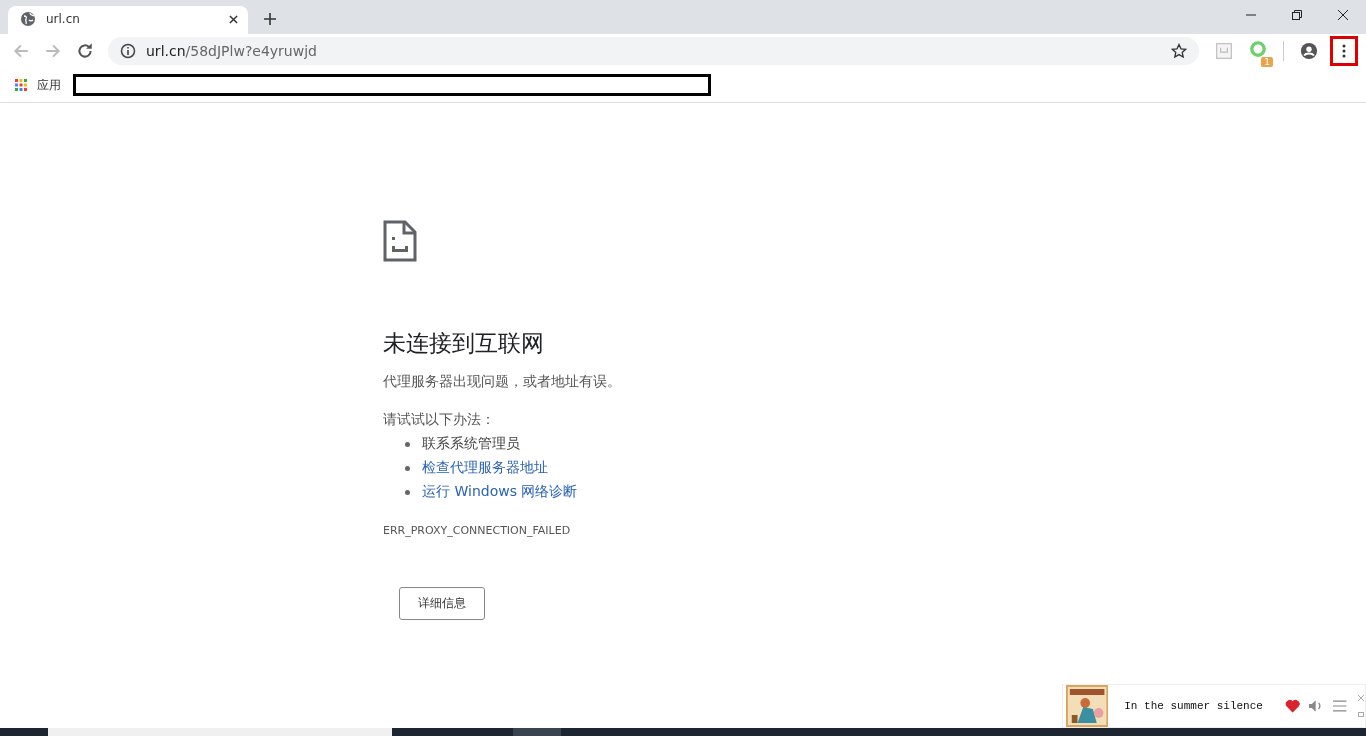 The height and width of the screenshot is (736, 1366). What do you see at coordinates (485, 468) in the screenshot?
I see `suggestion-link: 检查代理服务器地址` at bounding box center [485, 468].